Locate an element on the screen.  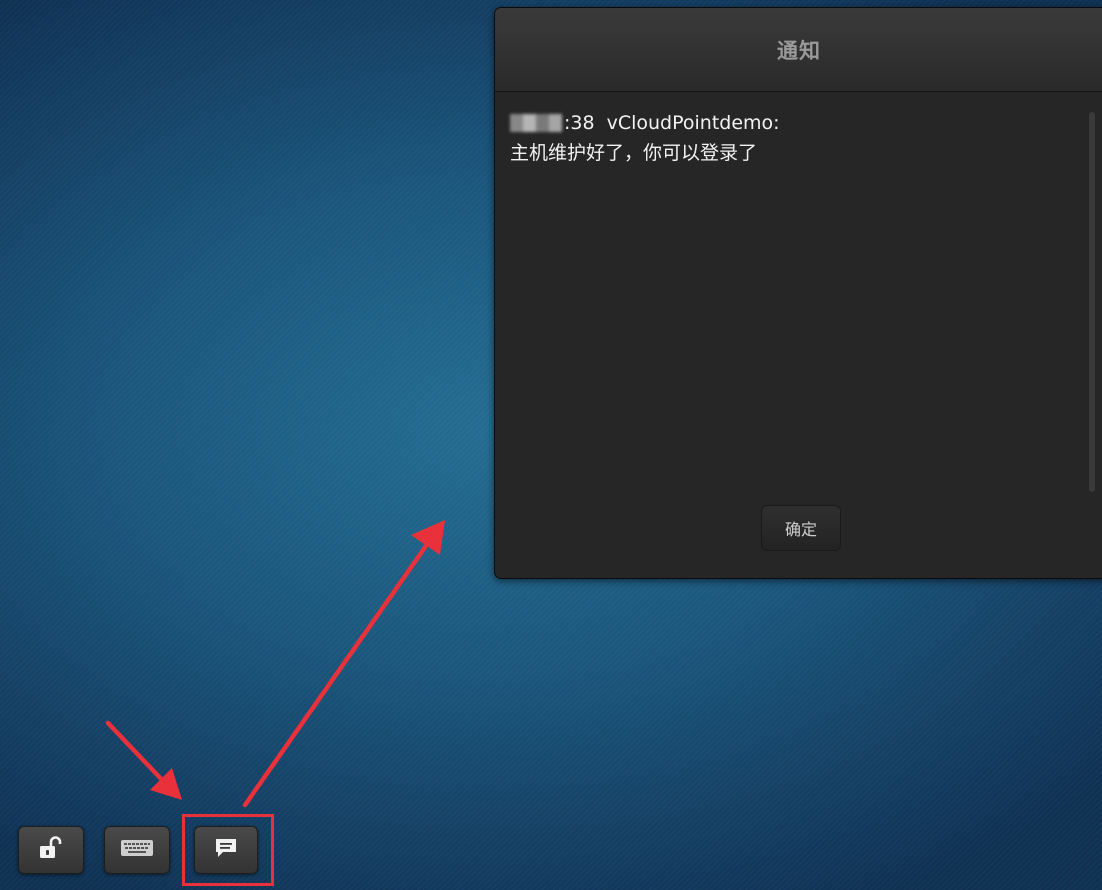
unlock-icon is located at coordinates (51, 850).